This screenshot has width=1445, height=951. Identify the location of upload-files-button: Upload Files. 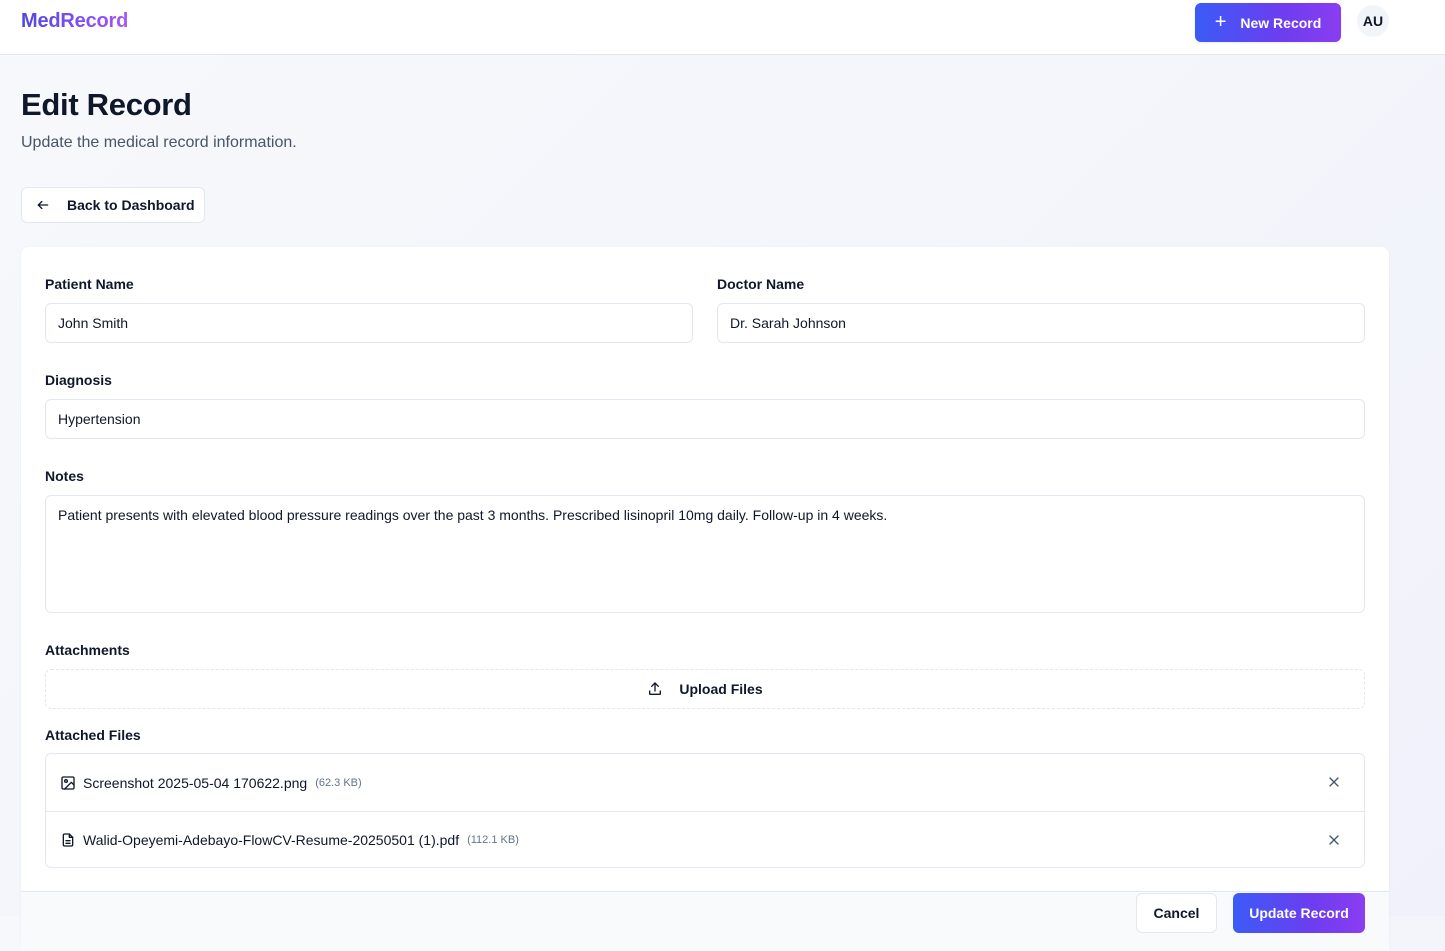
(705, 689).